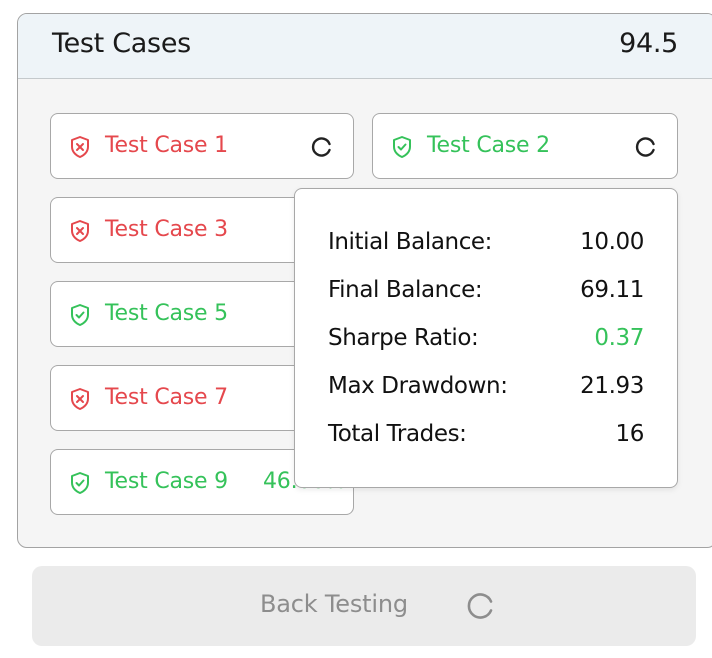 Image resolution: width=712 pixels, height=658 pixels. I want to click on metric-sharpe-ratio: Sharpe Ratio: 0.37, so click(486, 340).